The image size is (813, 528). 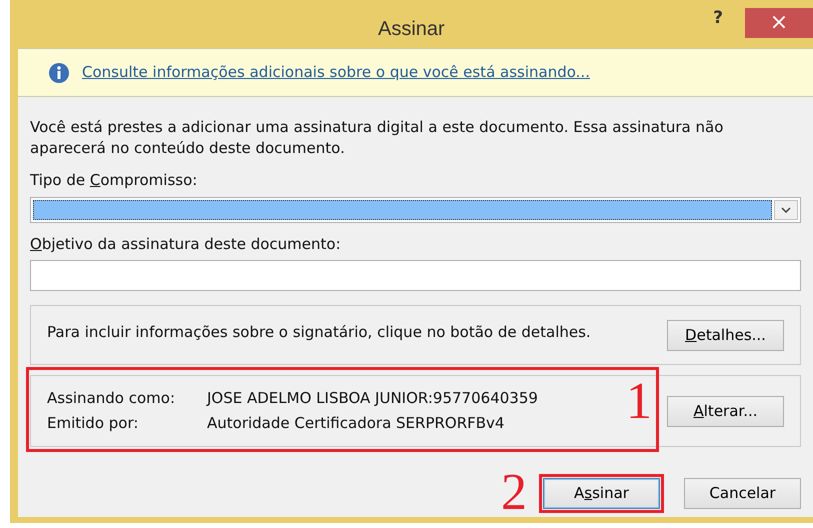 I want to click on chevron-down-icon, so click(x=786, y=209).